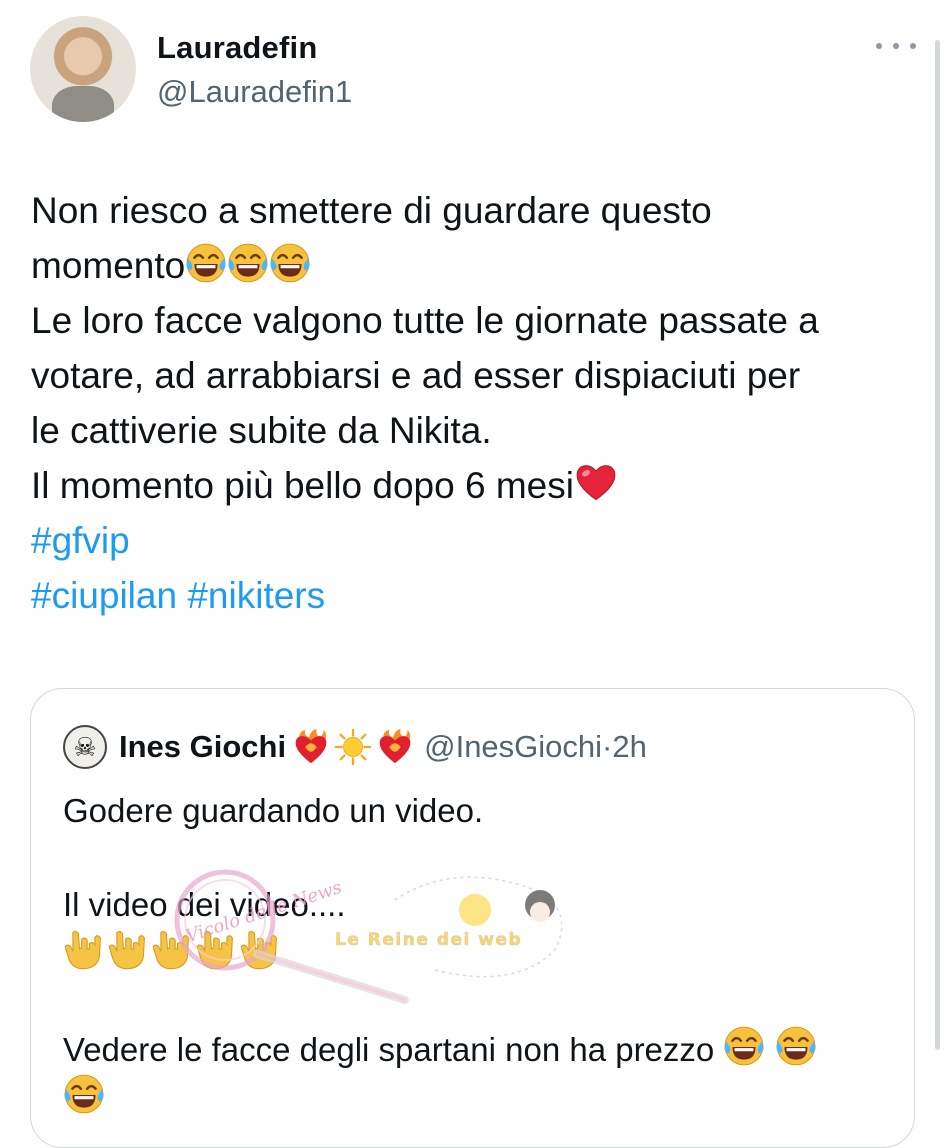  Describe the element at coordinates (261, 430) in the screenshot. I see `tweet-line: le cattiverie subite da Nikita.` at that location.